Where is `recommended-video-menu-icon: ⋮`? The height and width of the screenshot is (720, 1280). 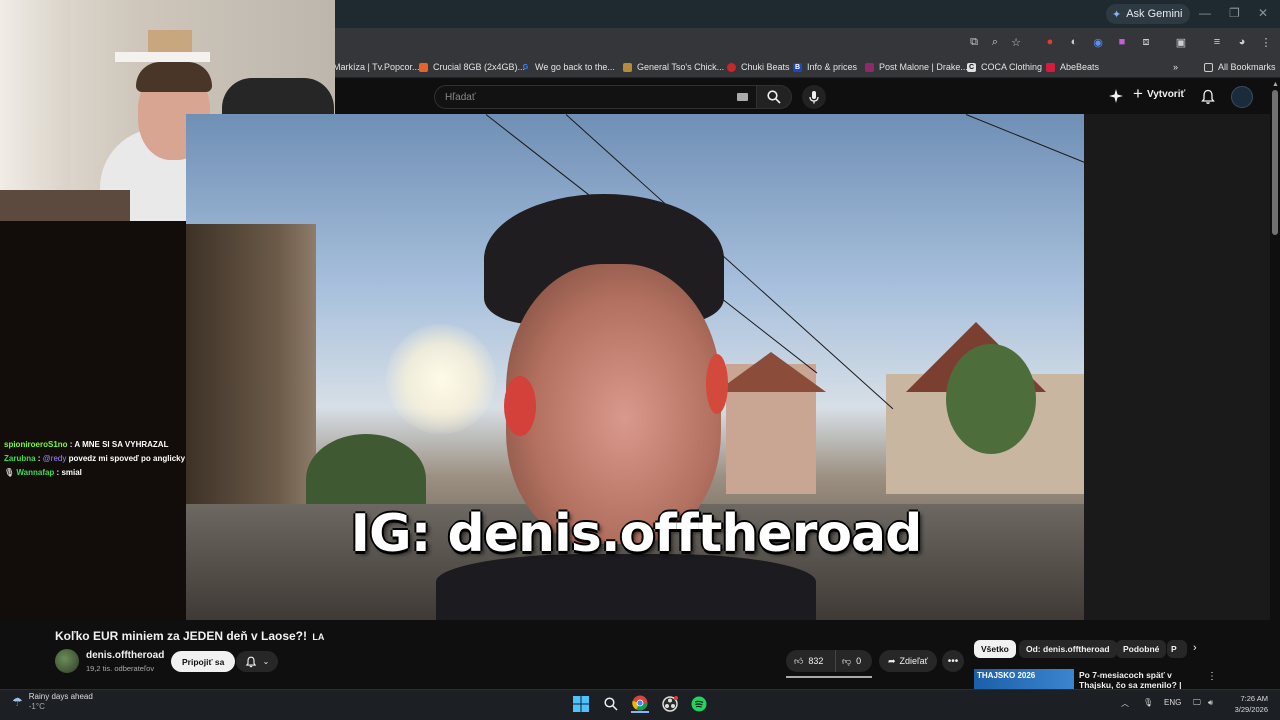 recommended-video-menu-icon: ⋮ is located at coordinates (1212, 676).